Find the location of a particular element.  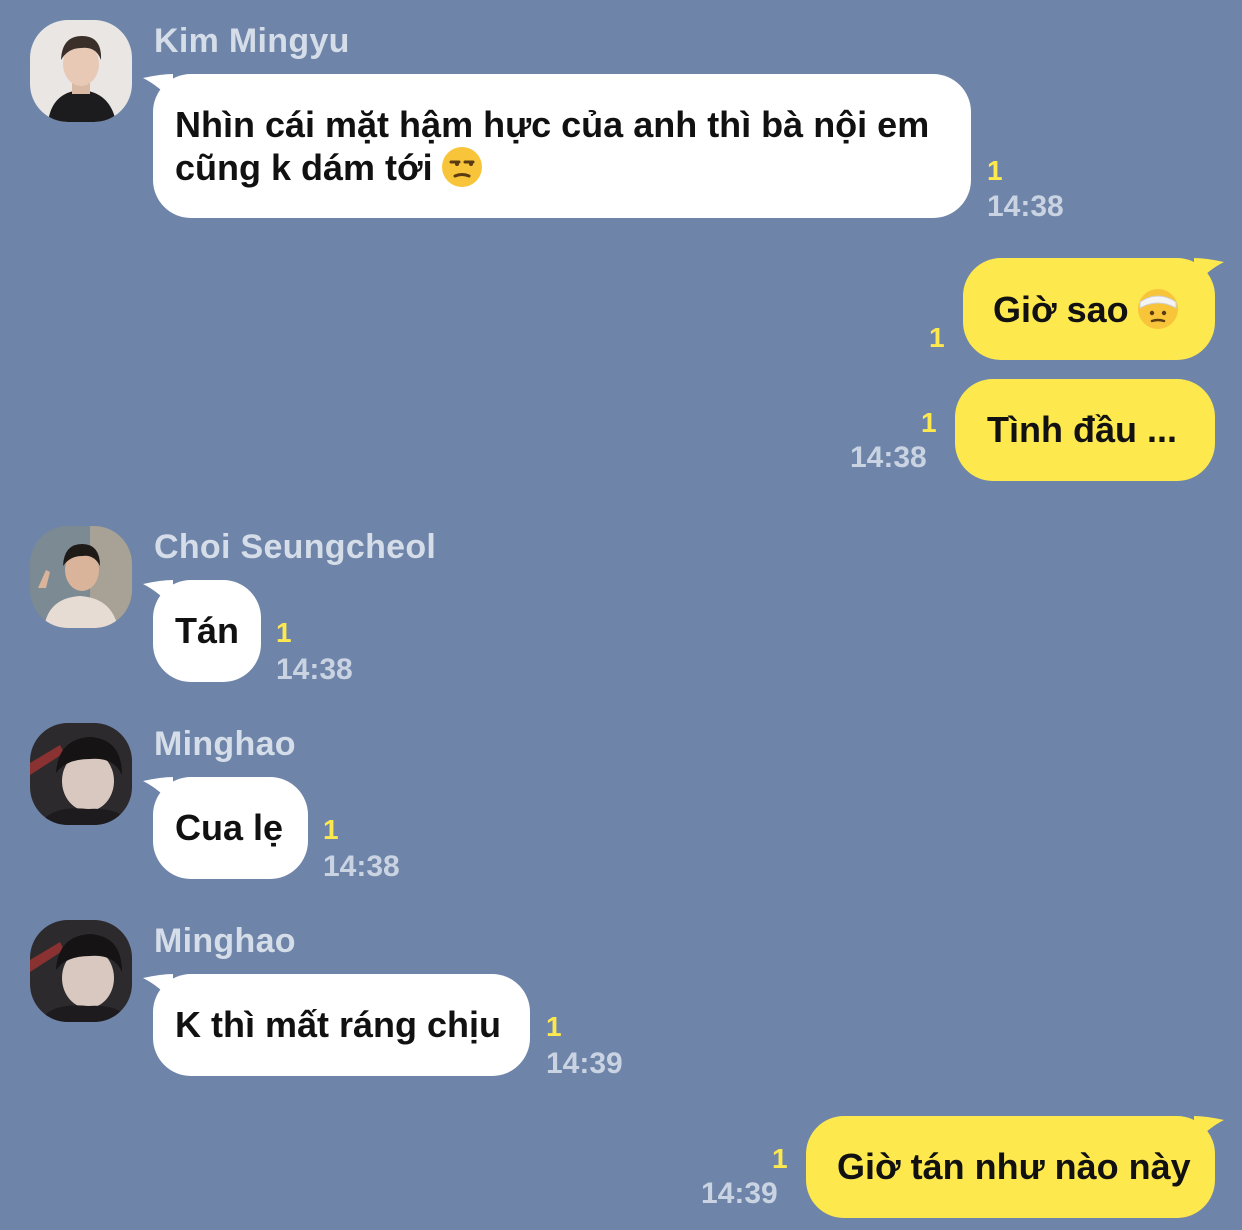

sender-name: Choi Seungcheol is located at coordinates (295, 547).